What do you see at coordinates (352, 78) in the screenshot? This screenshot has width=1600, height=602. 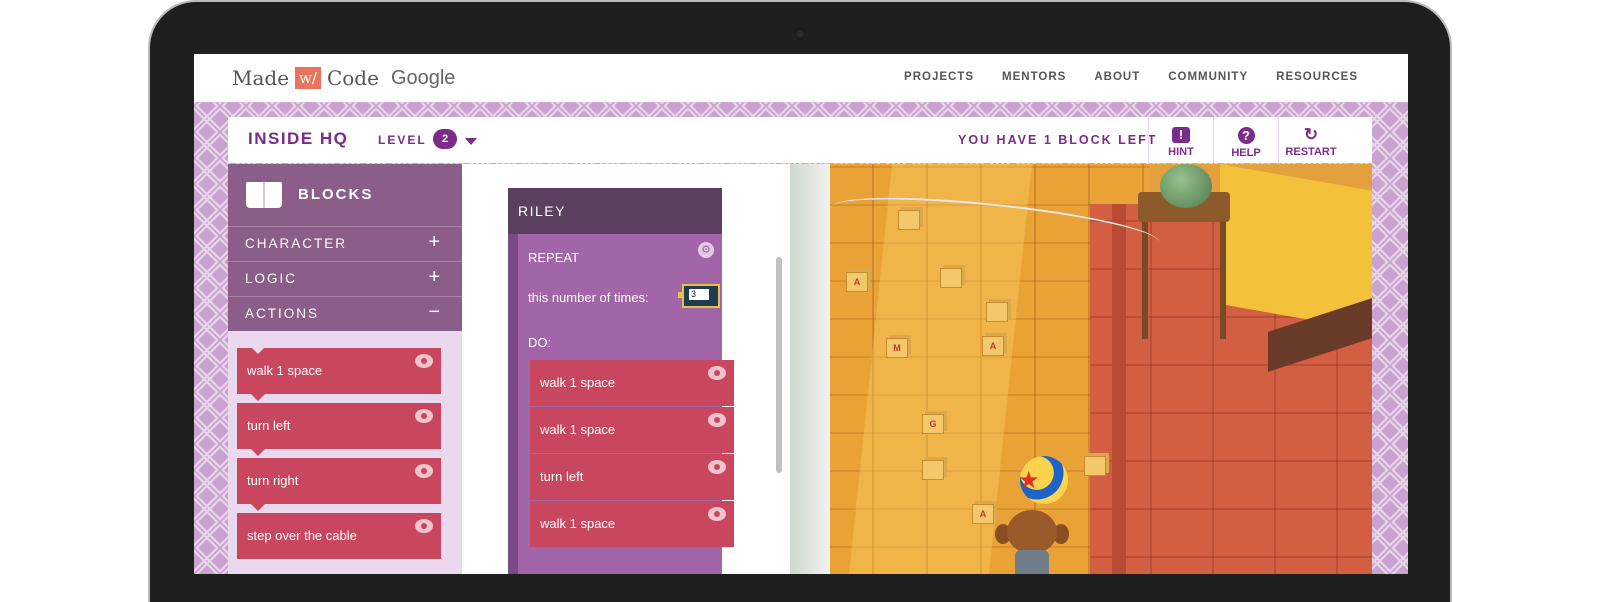 I see `logo-code: Code` at bounding box center [352, 78].